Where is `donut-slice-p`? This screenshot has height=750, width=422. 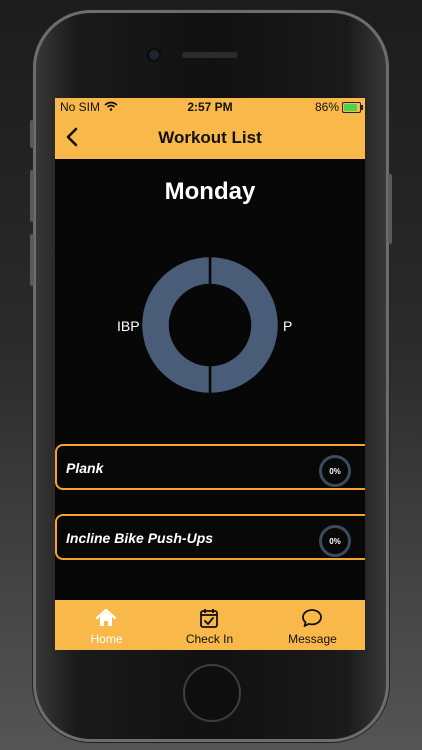
donut-slice-p is located at coordinates (175, 325).